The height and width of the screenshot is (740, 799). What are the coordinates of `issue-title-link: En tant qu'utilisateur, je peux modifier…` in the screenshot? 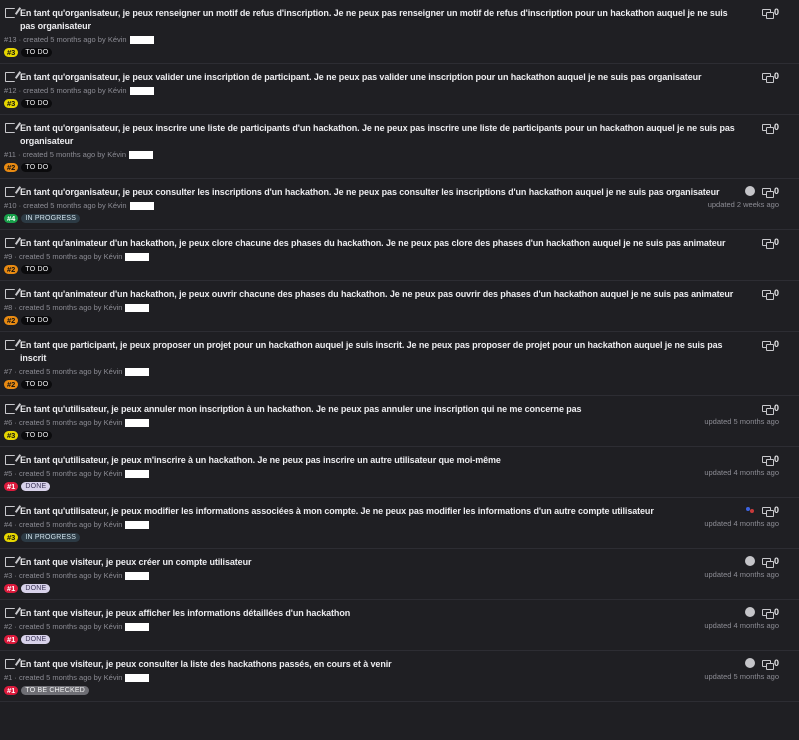 It's located at (337, 511).